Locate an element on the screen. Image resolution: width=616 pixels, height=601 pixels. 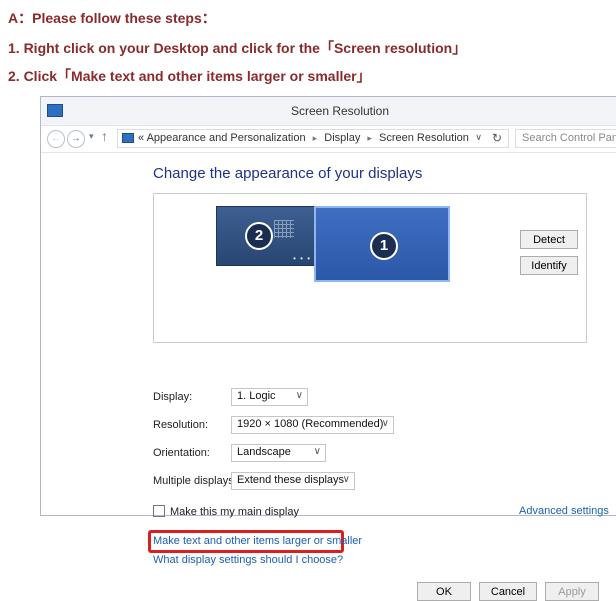
instruction-heading: A：Please follow these steps： is located at coordinates (112, 18).